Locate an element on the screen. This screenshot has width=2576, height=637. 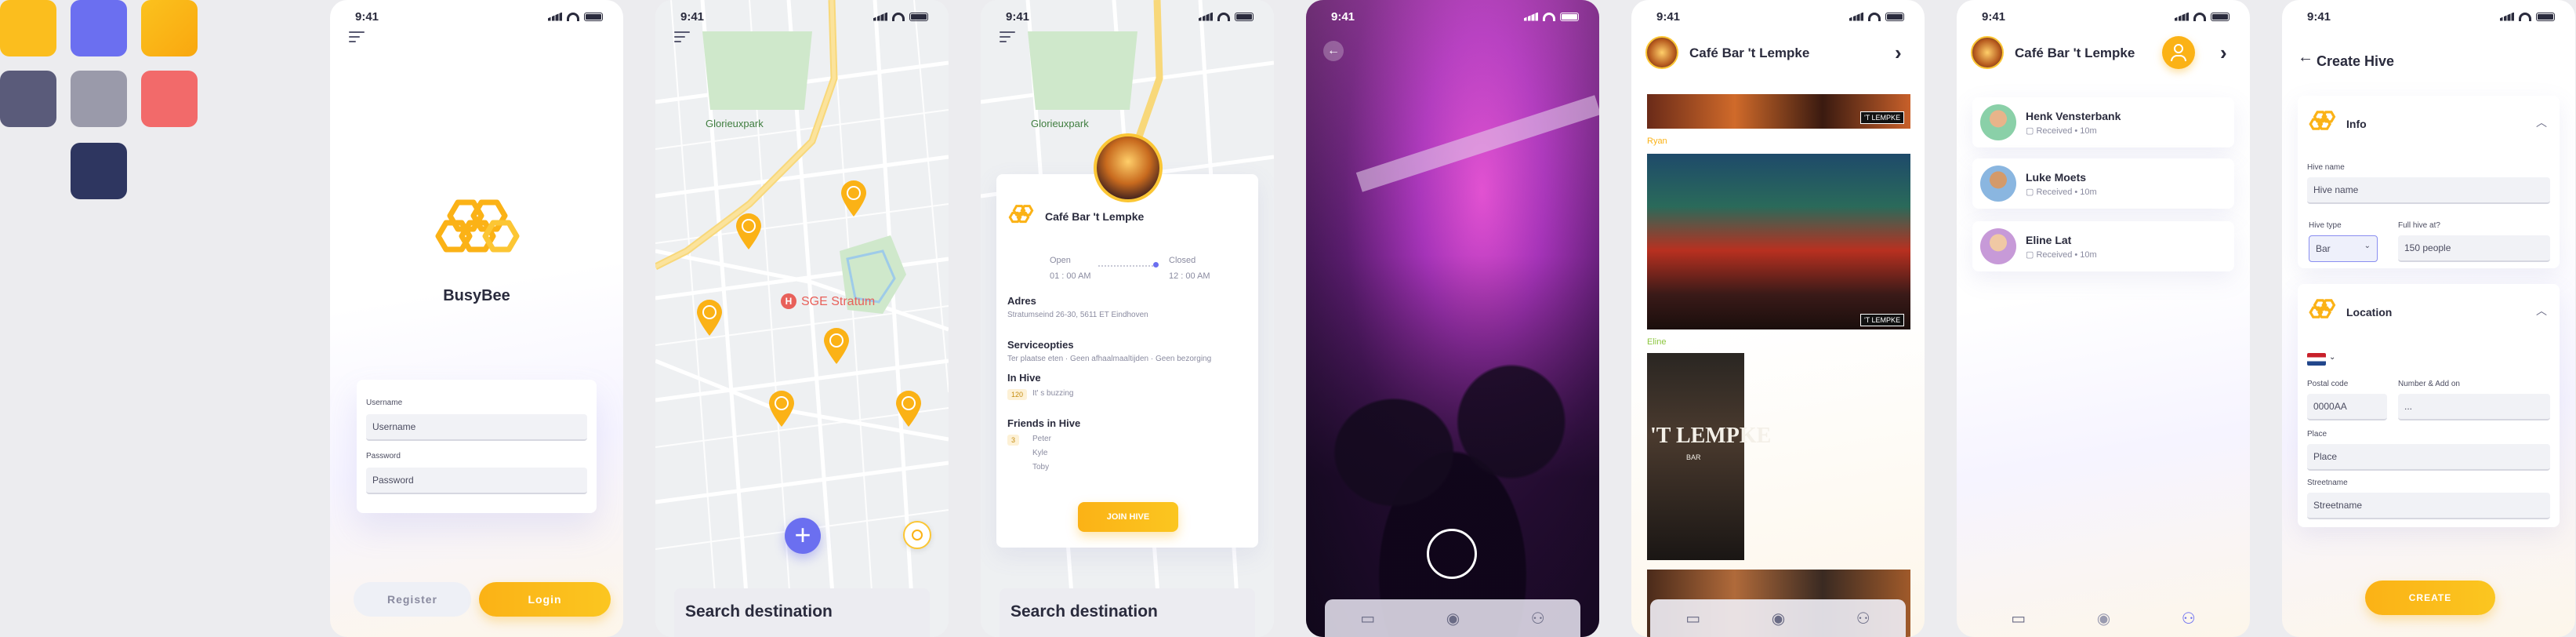
full-hive-label: Full hive at? is located at coordinates (2419, 225).